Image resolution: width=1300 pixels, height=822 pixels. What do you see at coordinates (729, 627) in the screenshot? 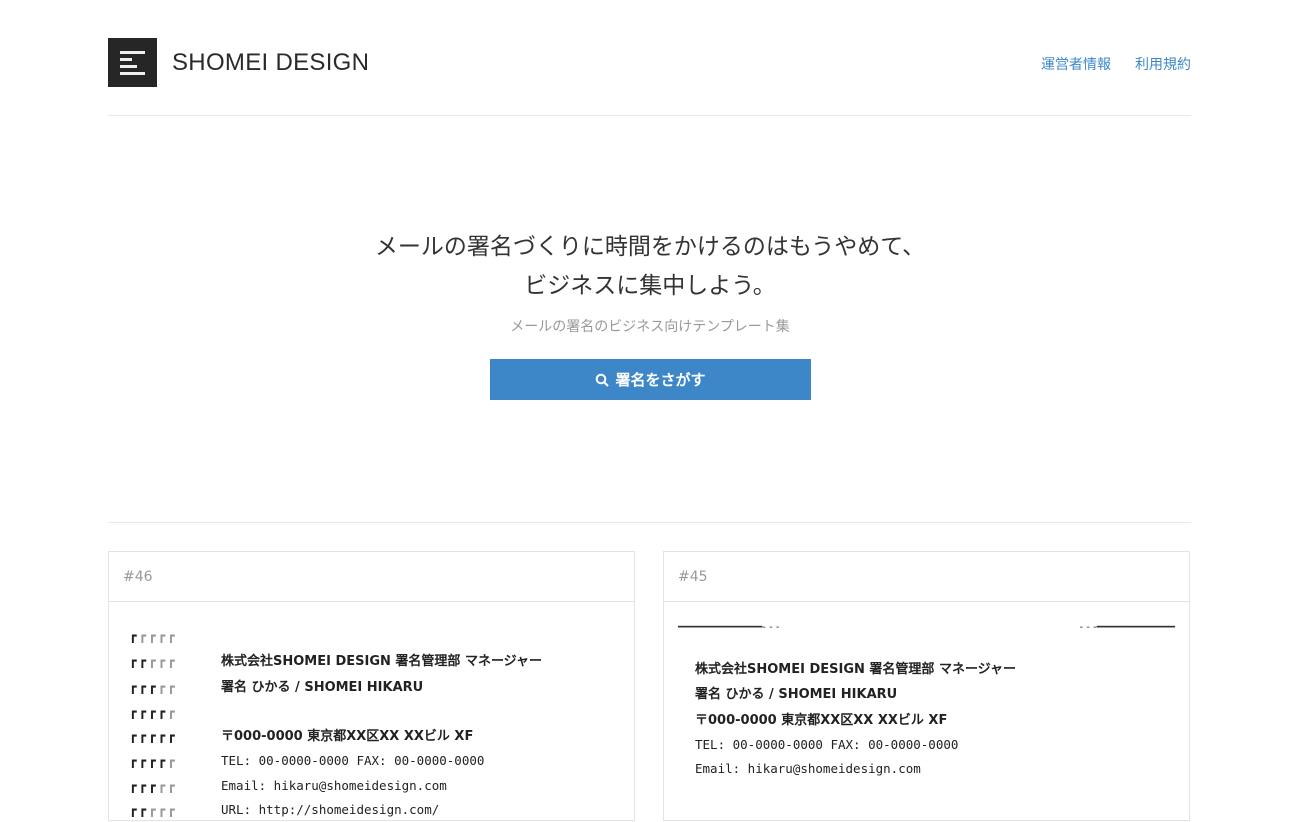
I see `rule-left: ━━━━━━━━━━━━━━- - -` at bounding box center [729, 627].